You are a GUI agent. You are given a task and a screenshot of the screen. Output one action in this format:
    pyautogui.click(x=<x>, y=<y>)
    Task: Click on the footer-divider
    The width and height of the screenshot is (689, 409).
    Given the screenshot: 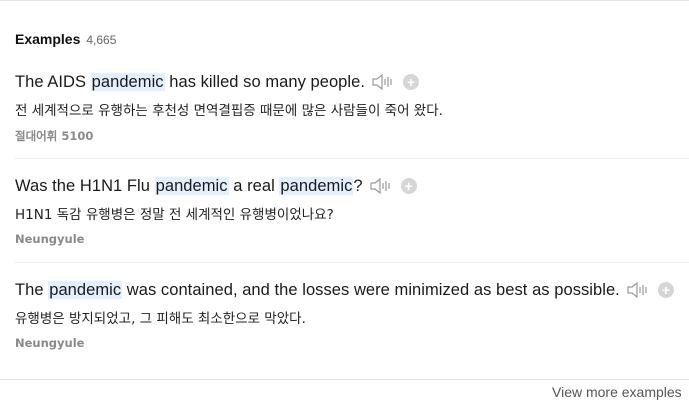 What is the action you would take?
    pyautogui.click(x=344, y=379)
    